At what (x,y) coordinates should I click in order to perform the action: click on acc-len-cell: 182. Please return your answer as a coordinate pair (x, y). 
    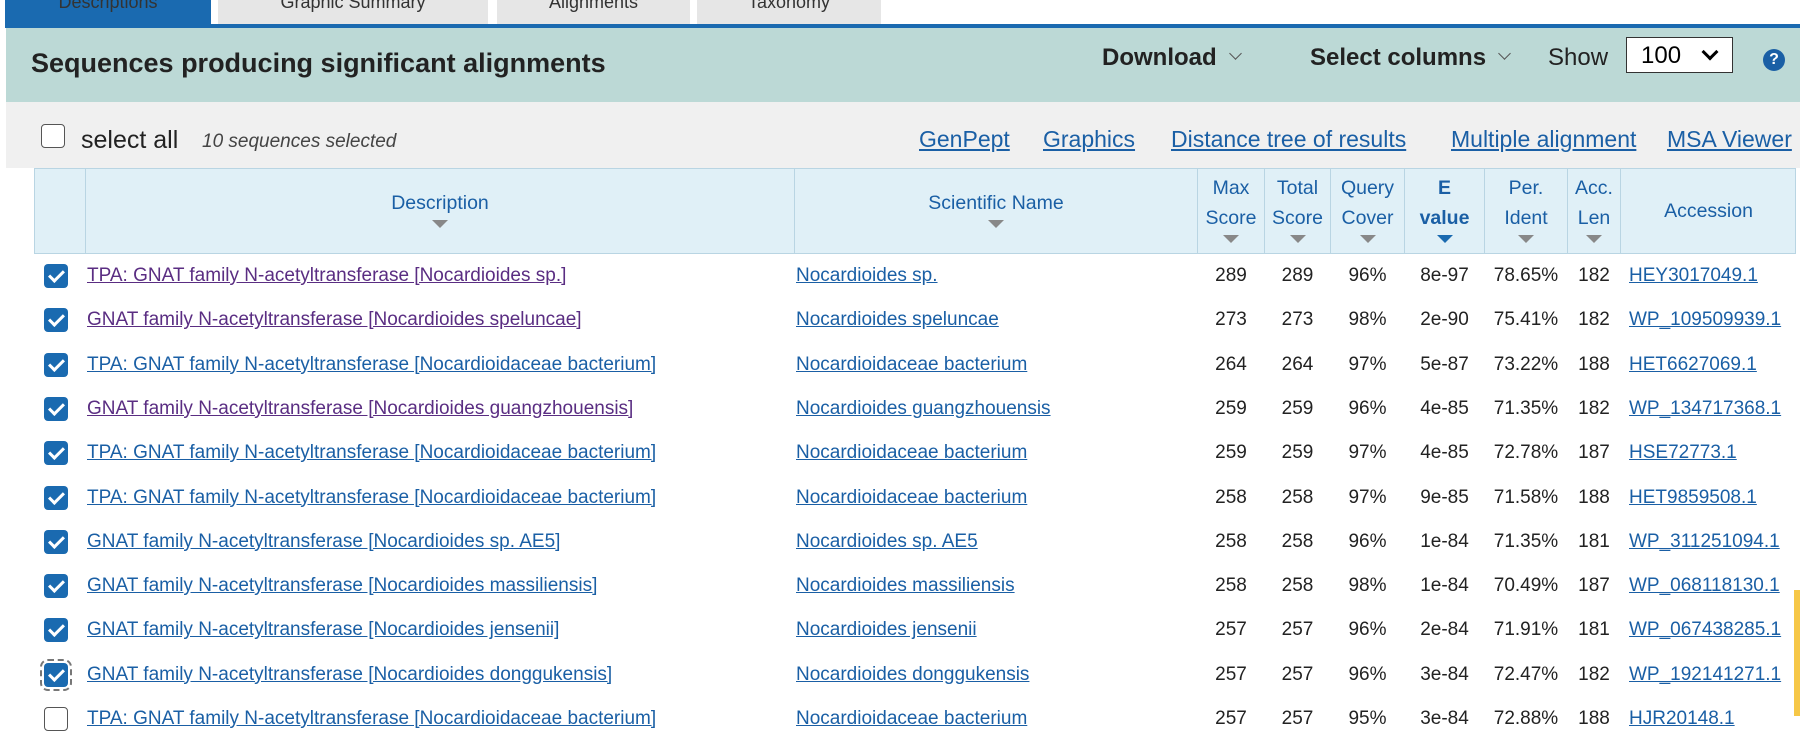
    Looking at the image, I should click on (1594, 408).